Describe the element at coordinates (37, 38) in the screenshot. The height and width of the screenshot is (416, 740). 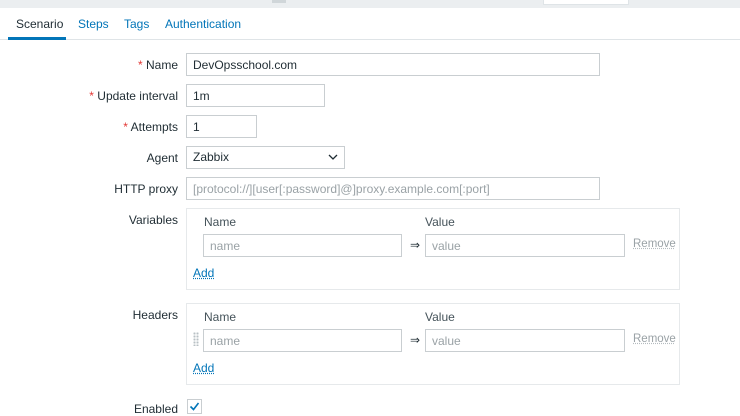
I see `active-tab-indicator` at that location.